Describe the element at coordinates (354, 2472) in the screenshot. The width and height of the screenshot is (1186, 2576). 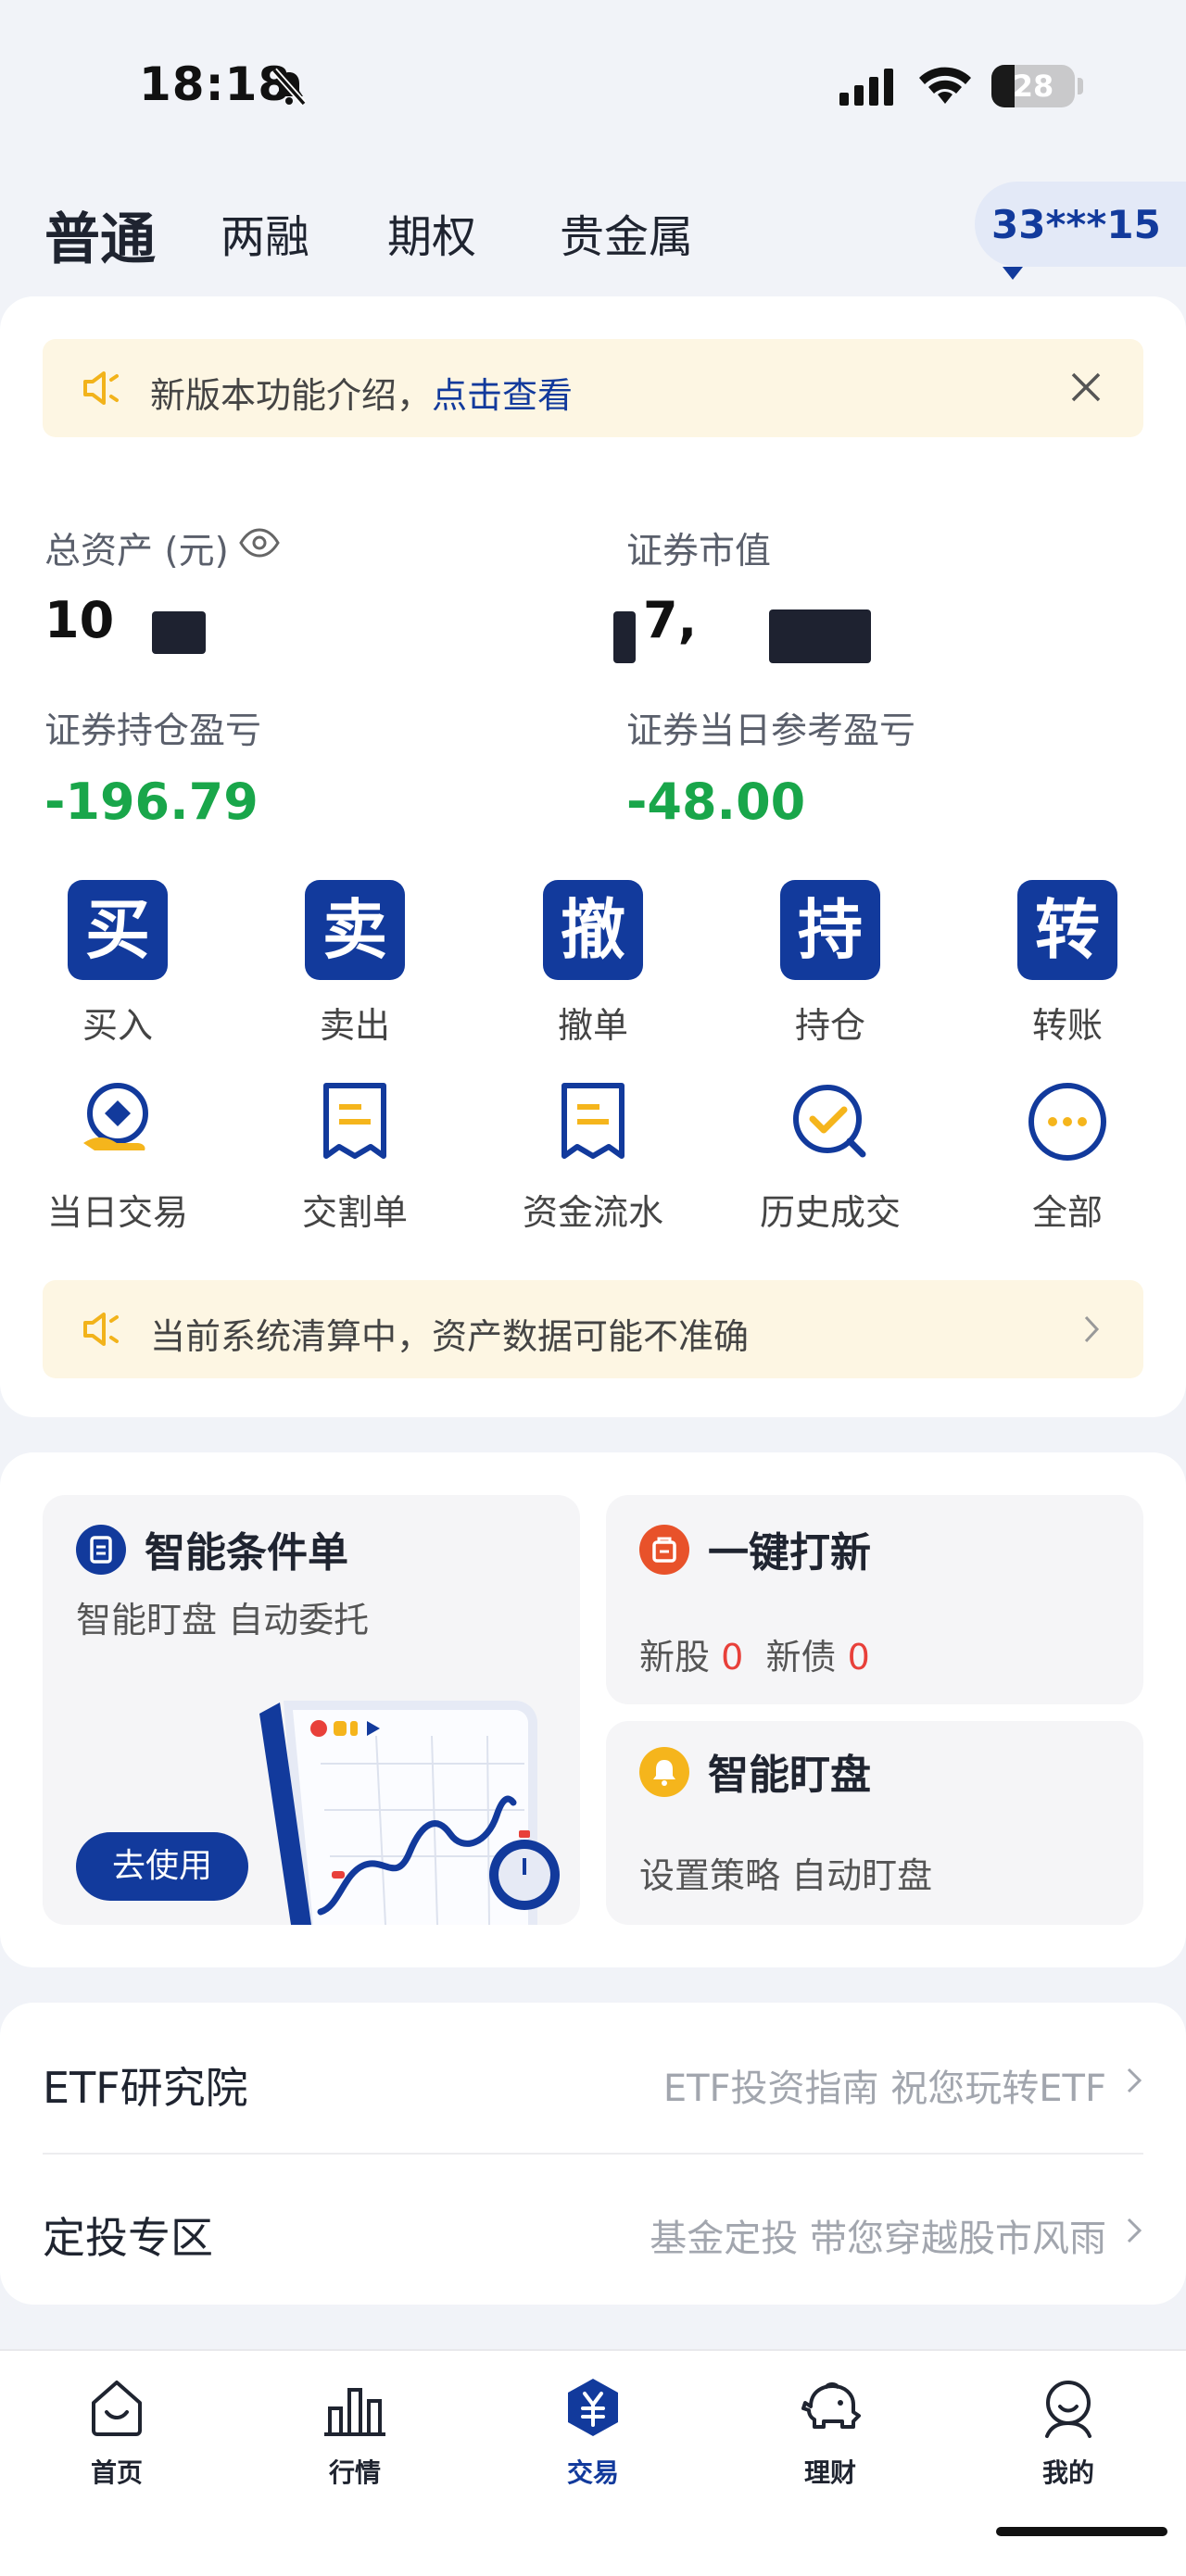
I see `nav-market-label: 行情` at that location.